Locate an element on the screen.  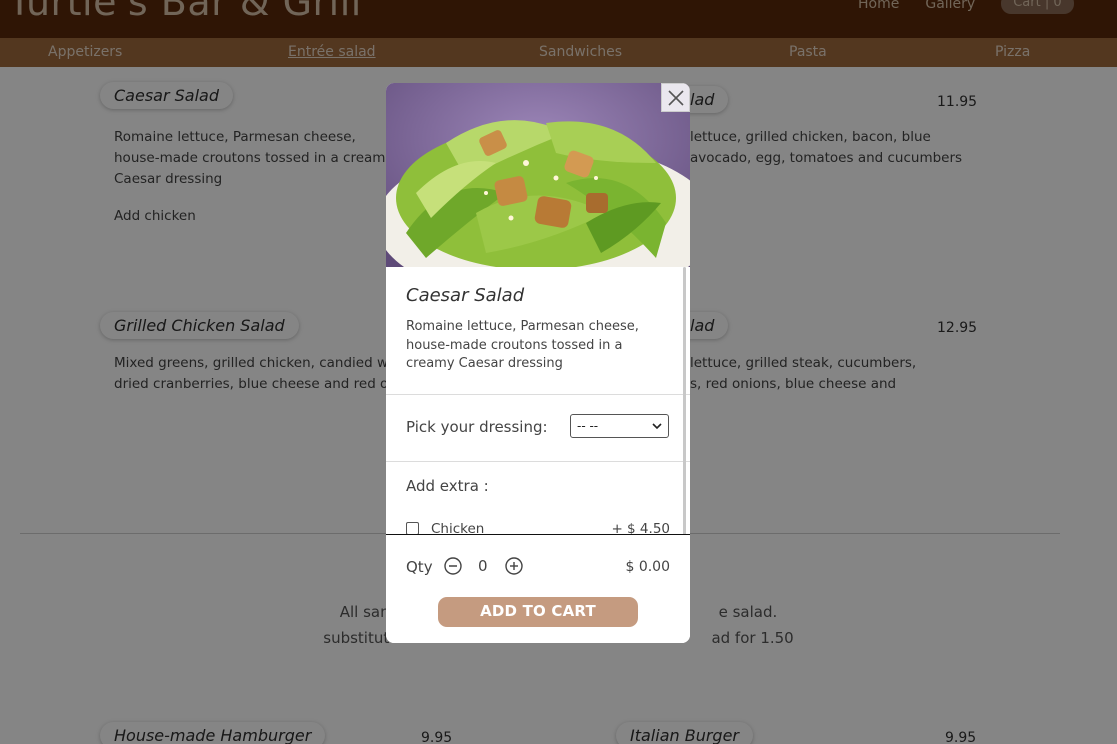
plus-circle-icon is located at coordinates (514, 566).